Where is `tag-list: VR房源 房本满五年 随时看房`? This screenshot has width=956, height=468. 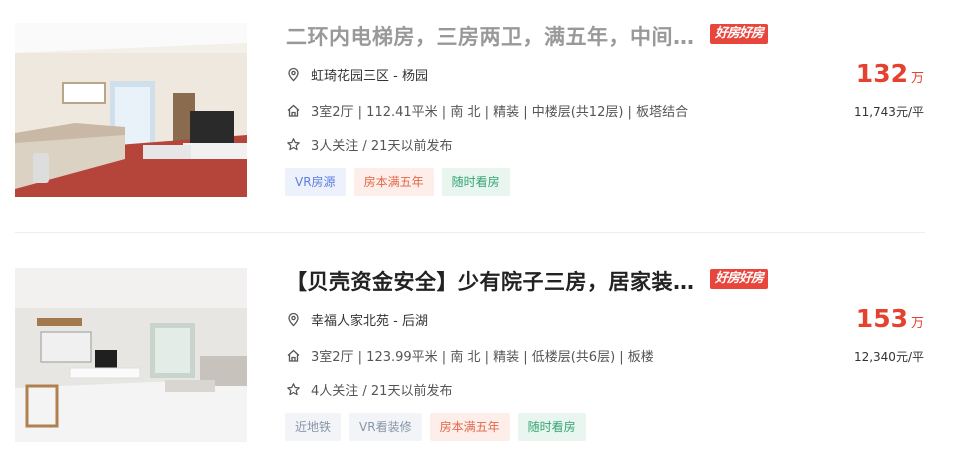 tag-list: VR房源 房本满五年 随时看房 is located at coordinates (397, 182).